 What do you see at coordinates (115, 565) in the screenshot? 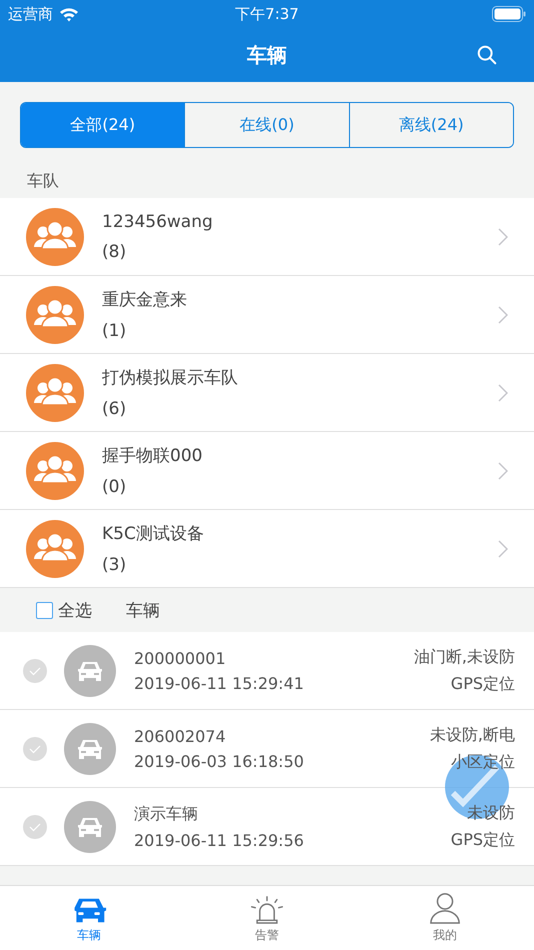
I see `fleet-count: (3)` at bounding box center [115, 565].